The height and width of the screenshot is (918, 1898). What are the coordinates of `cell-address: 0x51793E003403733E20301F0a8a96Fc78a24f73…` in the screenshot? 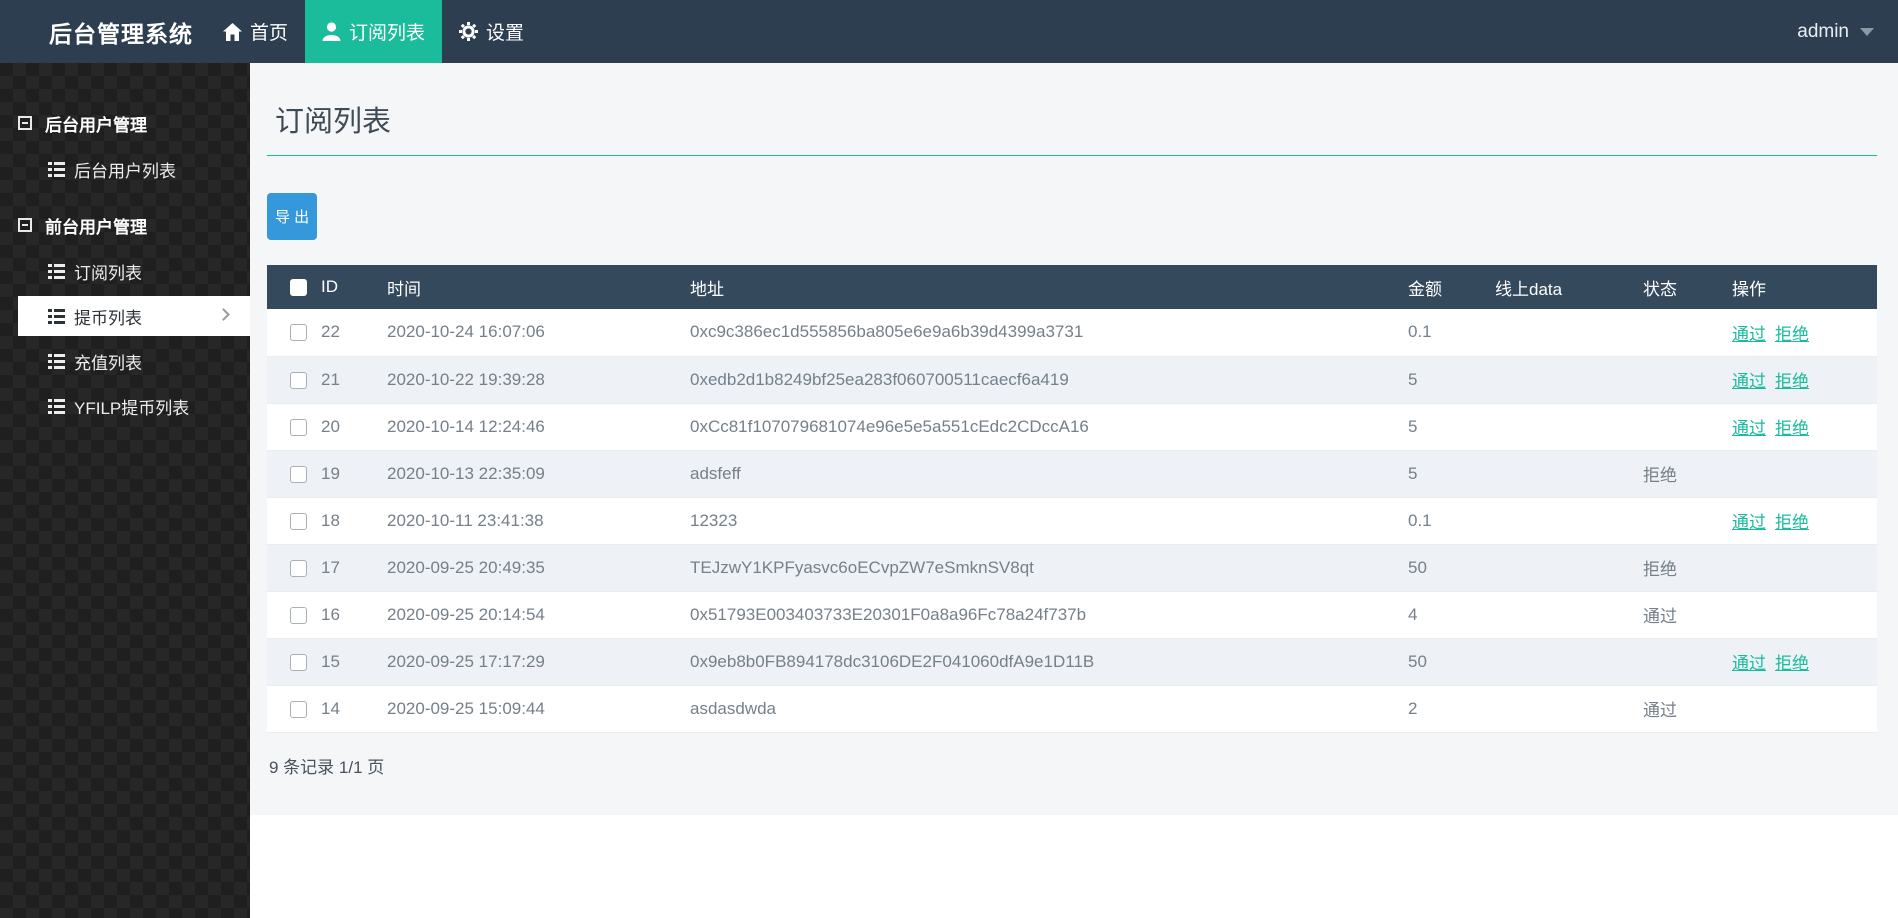 It's located at (1049, 615).